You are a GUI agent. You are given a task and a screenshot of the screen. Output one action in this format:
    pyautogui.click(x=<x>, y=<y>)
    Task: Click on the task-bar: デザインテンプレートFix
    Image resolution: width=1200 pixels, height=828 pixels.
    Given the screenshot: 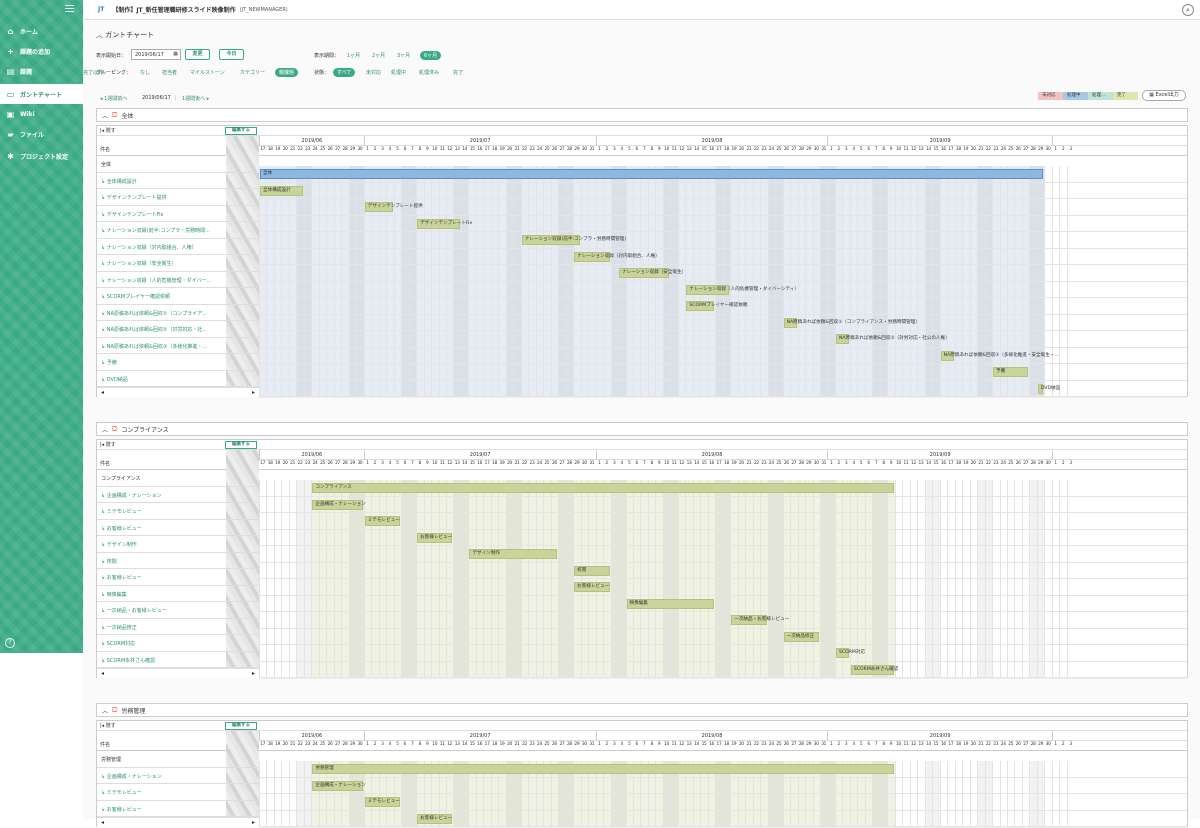 What is the action you would take?
    pyautogui.click(x=438, y=224)
    